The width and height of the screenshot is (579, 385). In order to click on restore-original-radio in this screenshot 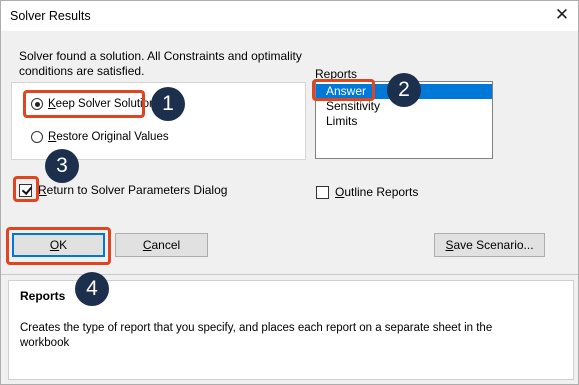, I will do `click(37, 137)`.